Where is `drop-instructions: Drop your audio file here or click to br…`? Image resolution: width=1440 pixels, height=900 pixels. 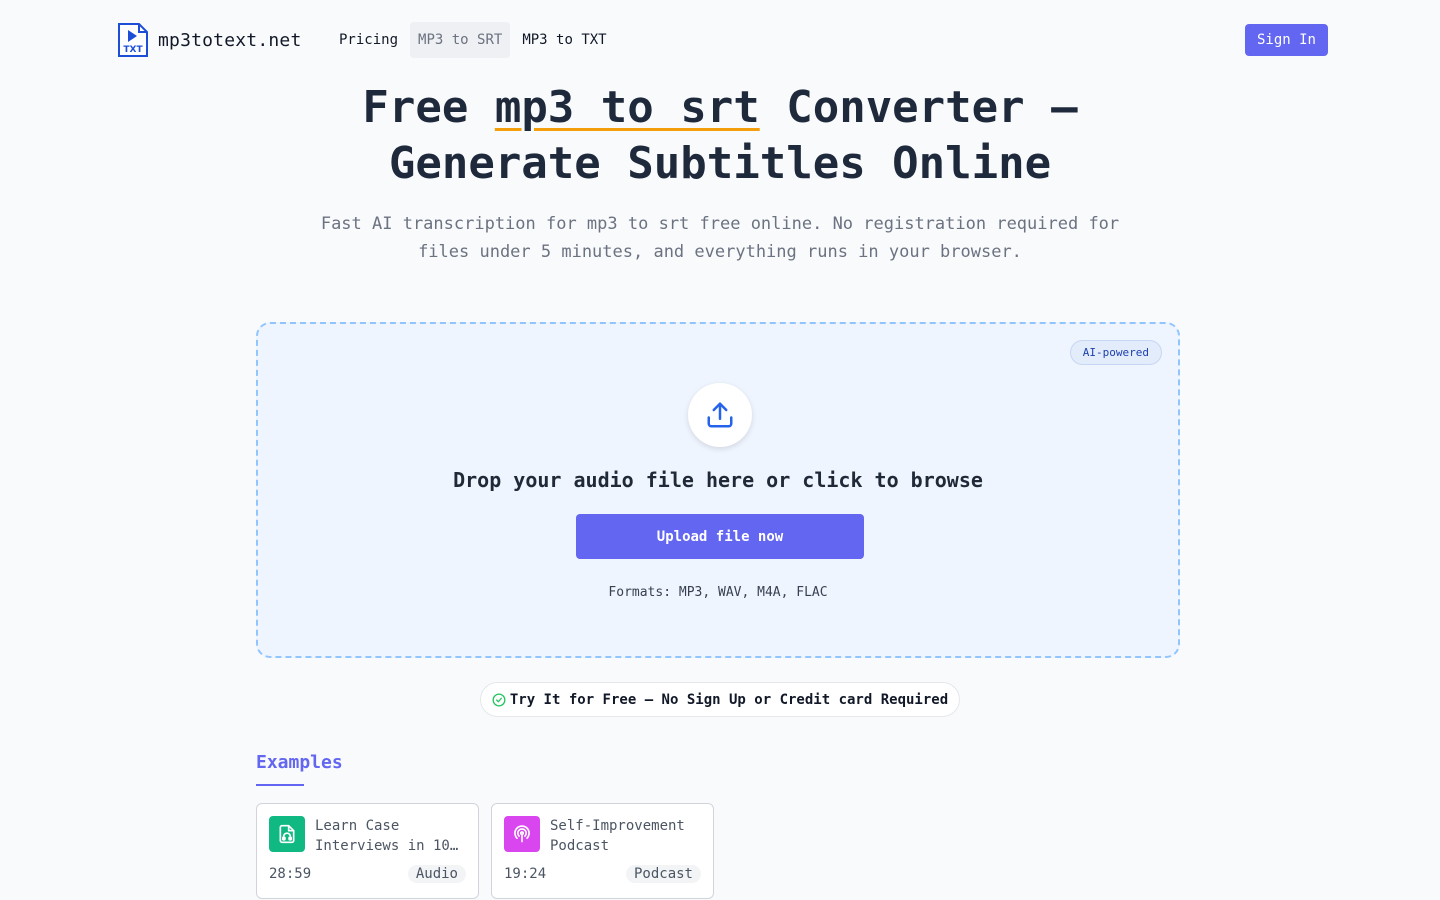
drop-instructions: Drop your audio file here or click to br… is located at coordinates (718, 480).